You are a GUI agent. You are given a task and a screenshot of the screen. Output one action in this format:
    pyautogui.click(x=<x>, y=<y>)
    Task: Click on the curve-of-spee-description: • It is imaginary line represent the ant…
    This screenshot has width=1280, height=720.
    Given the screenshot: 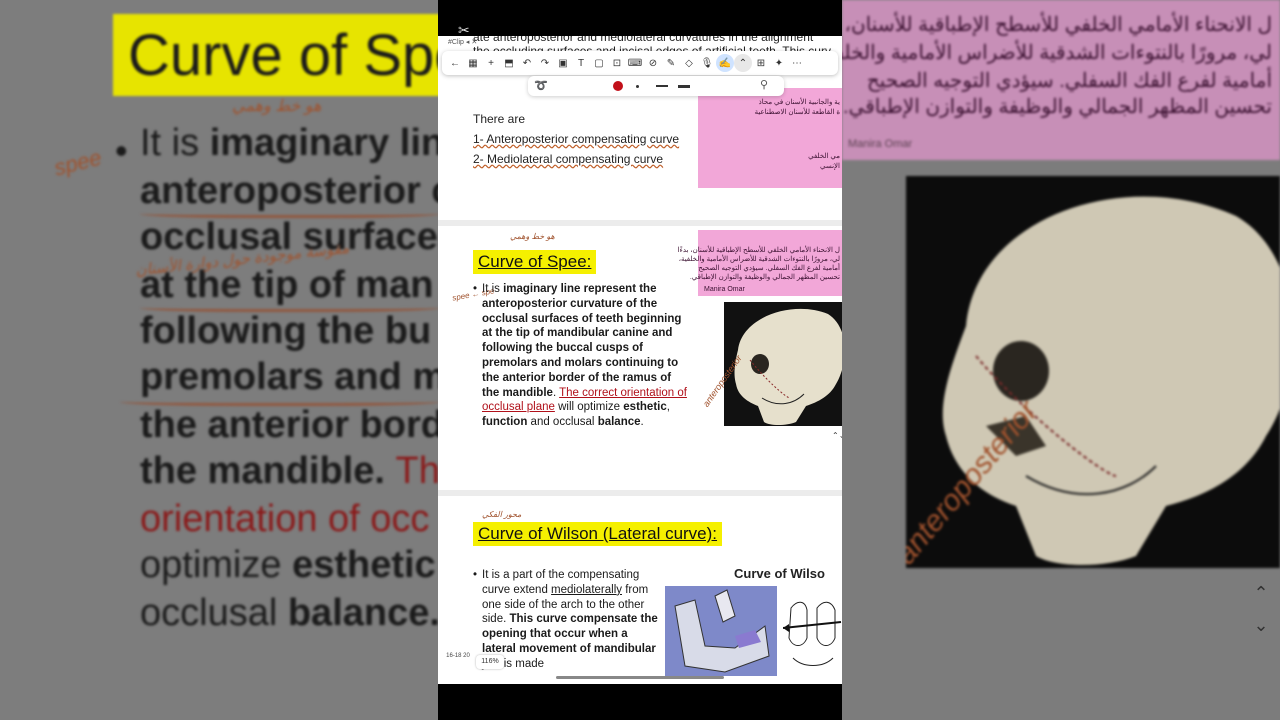 What is the action you would take?
    pyautogui.click(x=580, y=356)
    